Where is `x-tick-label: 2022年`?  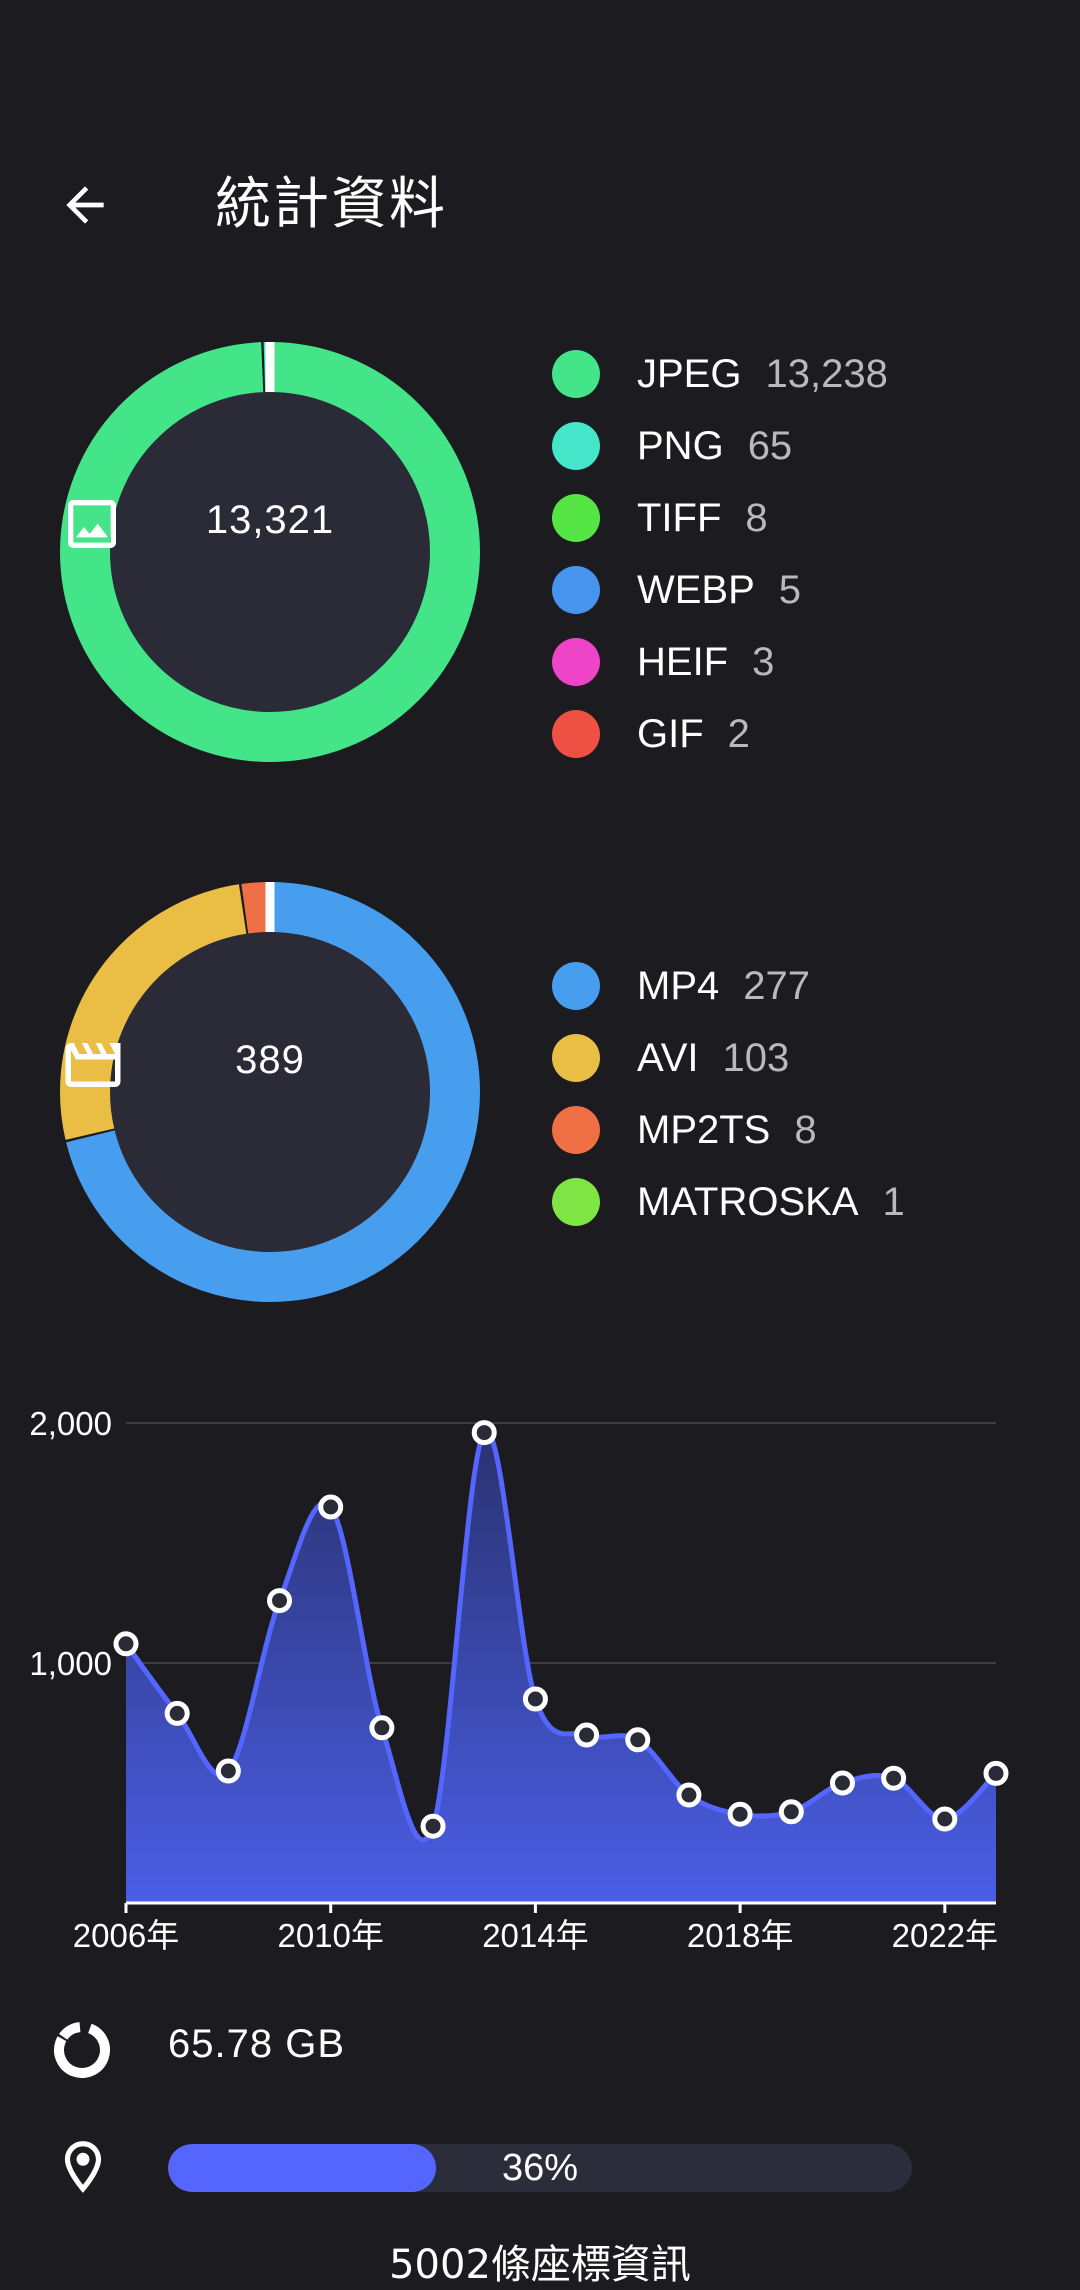 x-tick-label: 2022年 is located at coordinates (945, 1935).